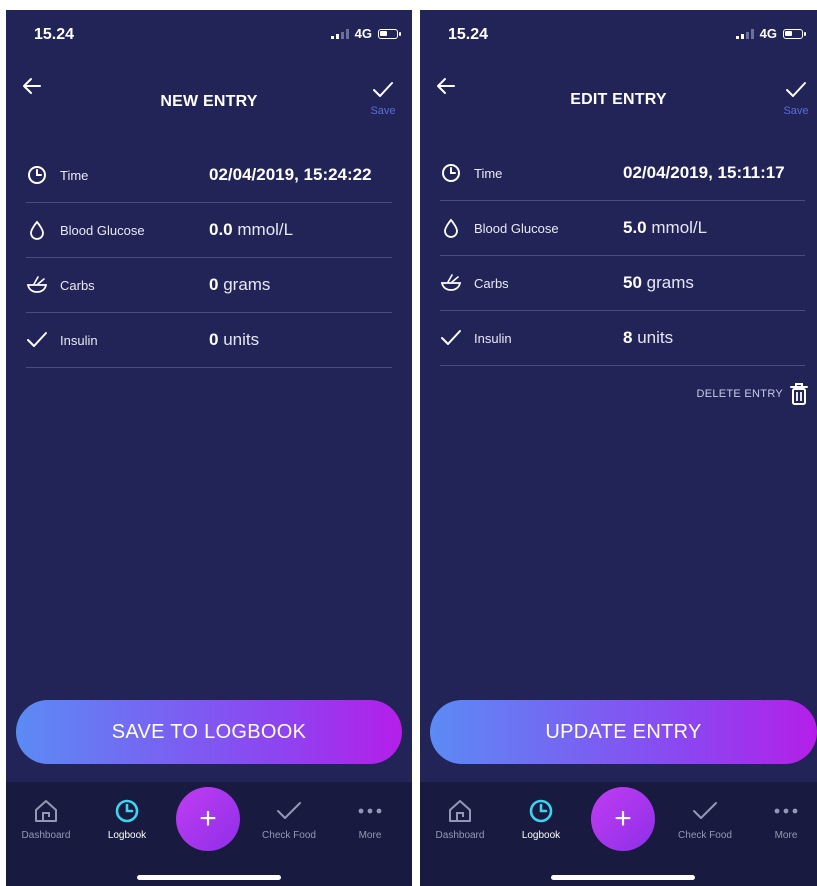 The width and height of the screenshot is (817, 886). What do you see at coordinates (622, 228) in the screenshot?
I see `blood-glucose-row: Blood Glucose 5.0 mmol/L` at bounding box center [622, 228].